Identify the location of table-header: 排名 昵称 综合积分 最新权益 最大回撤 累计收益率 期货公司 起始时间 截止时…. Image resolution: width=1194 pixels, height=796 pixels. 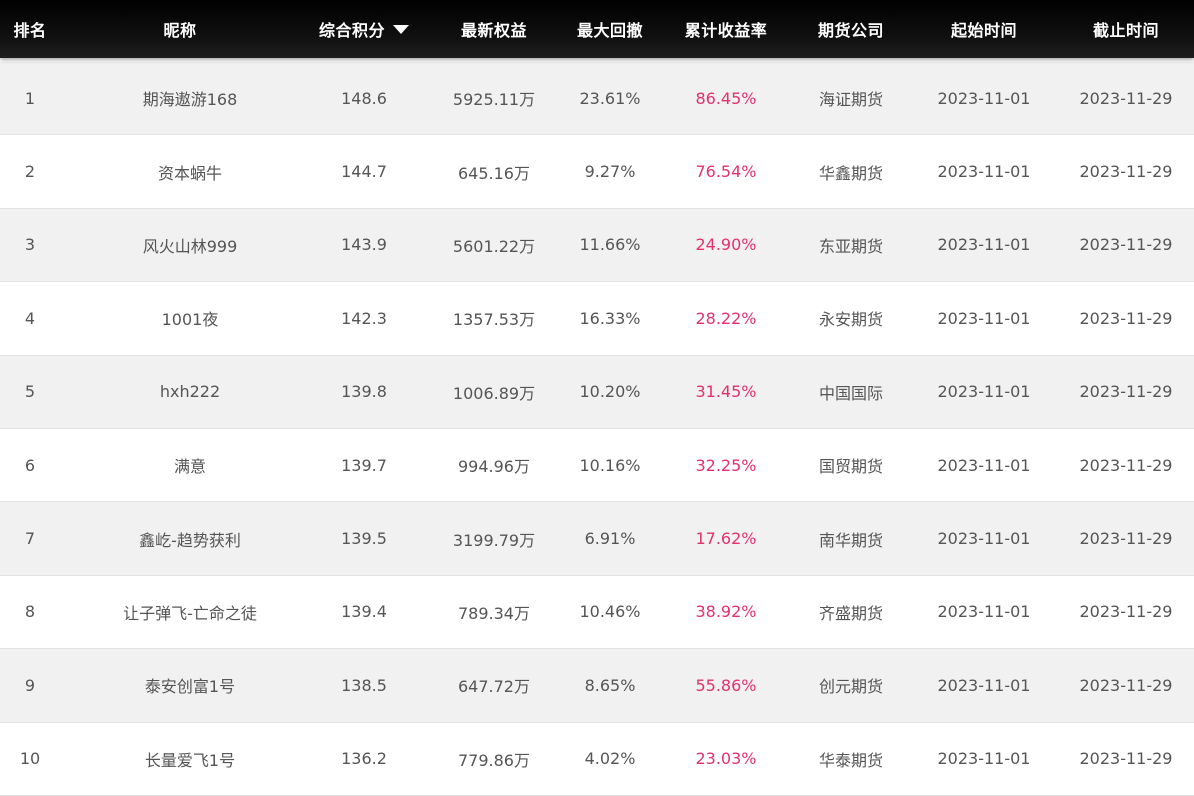
(597, 29).